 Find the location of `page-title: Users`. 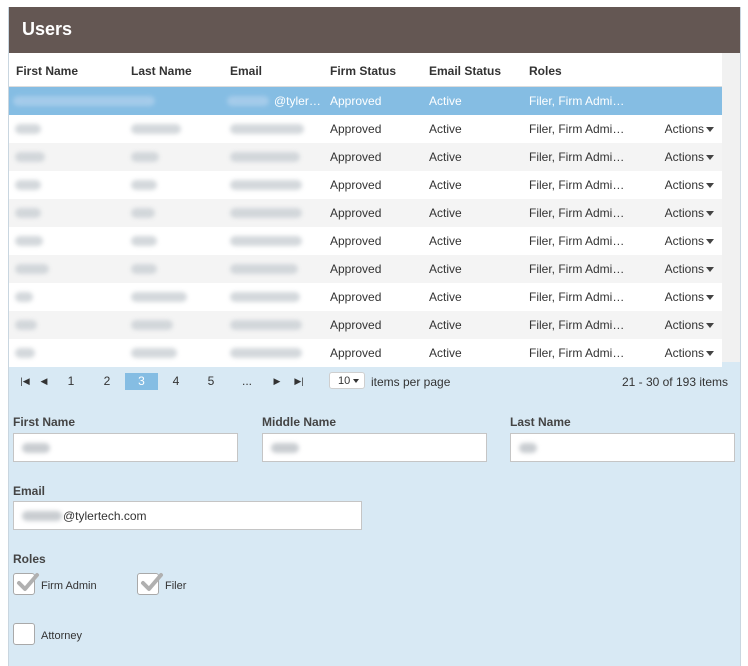

page-title: Users is located at coordinates (47, 29).